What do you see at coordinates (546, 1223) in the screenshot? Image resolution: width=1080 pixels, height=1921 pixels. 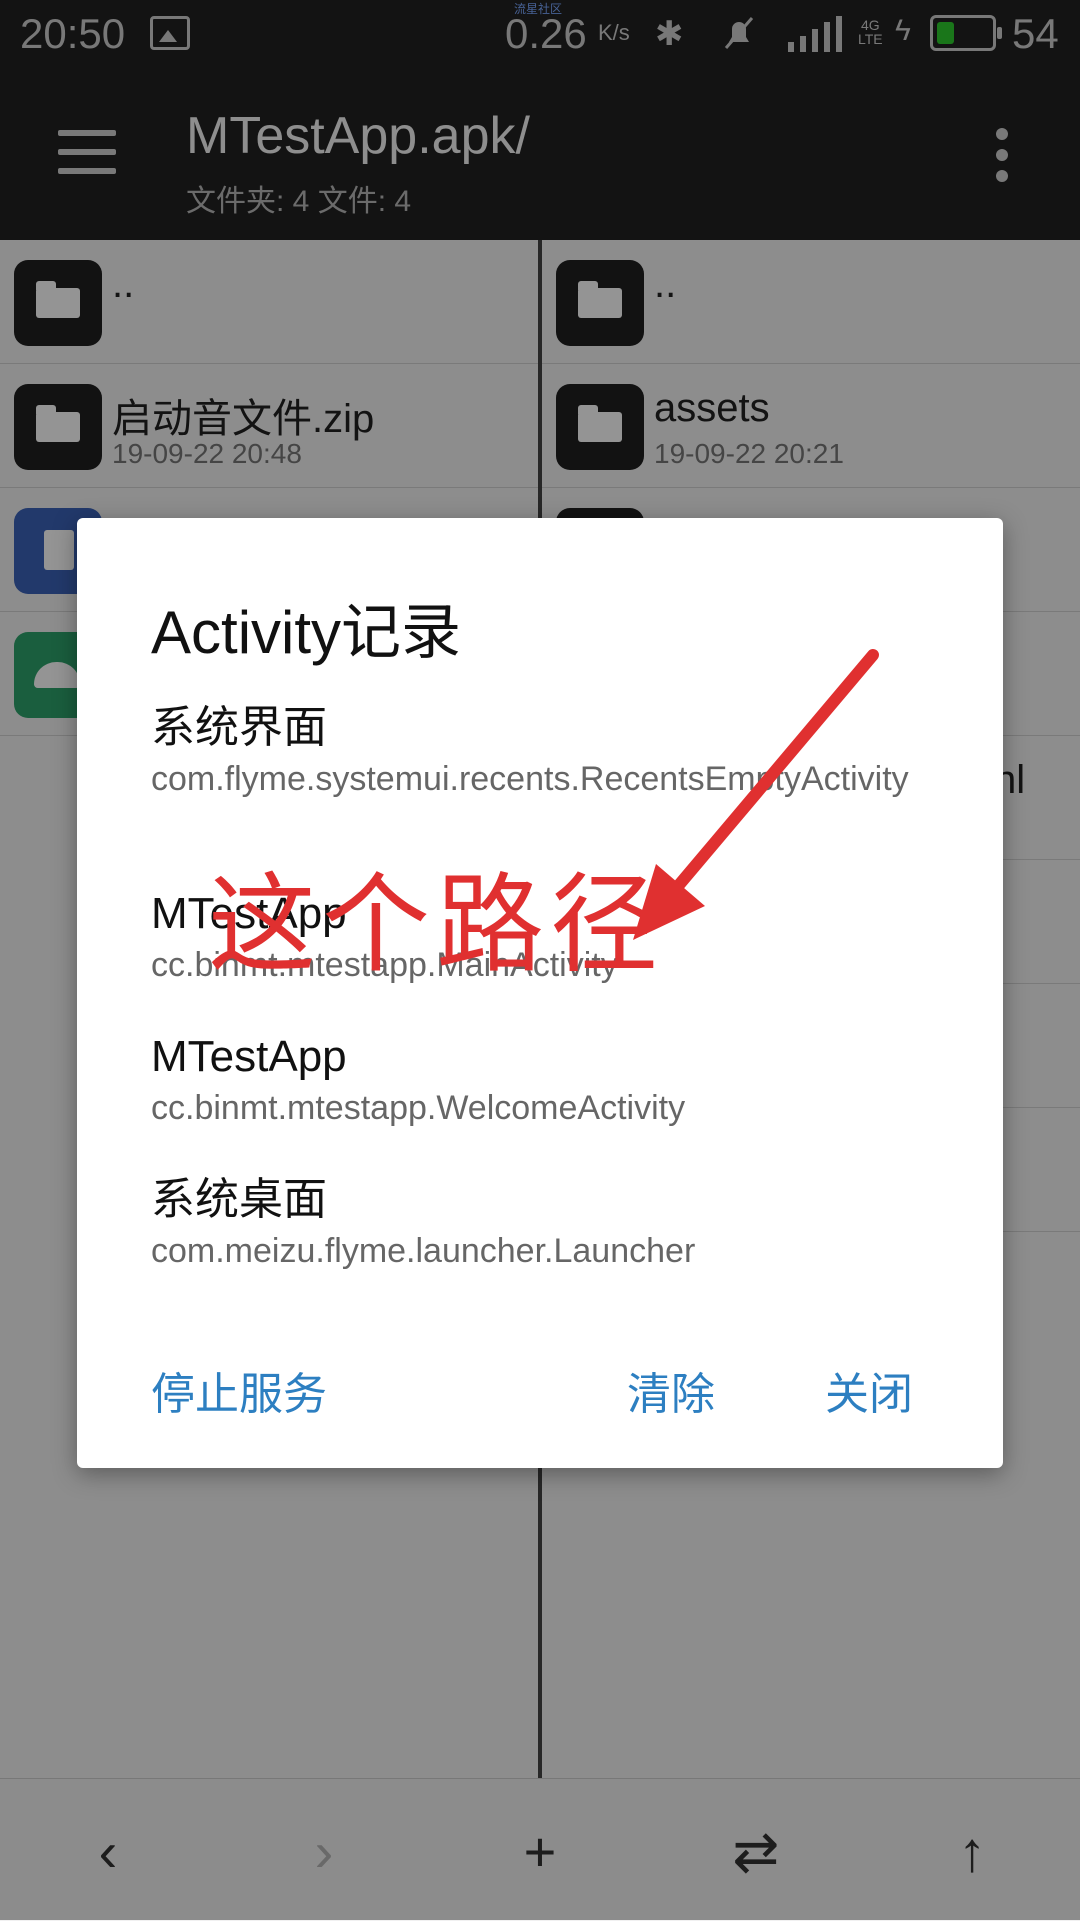 I see `activity-entry: 系统桌面 com.meizu.flyme.launcher.Launcher` at bounding box center [546, 1223].